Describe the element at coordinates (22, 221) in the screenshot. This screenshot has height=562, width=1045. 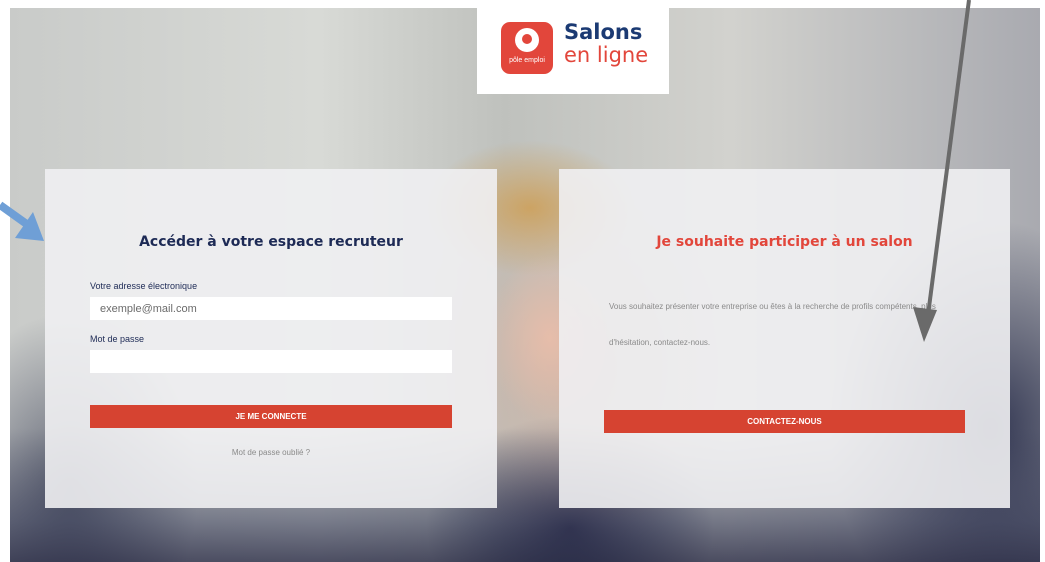
I see `blue-arrow-icon` at that location.